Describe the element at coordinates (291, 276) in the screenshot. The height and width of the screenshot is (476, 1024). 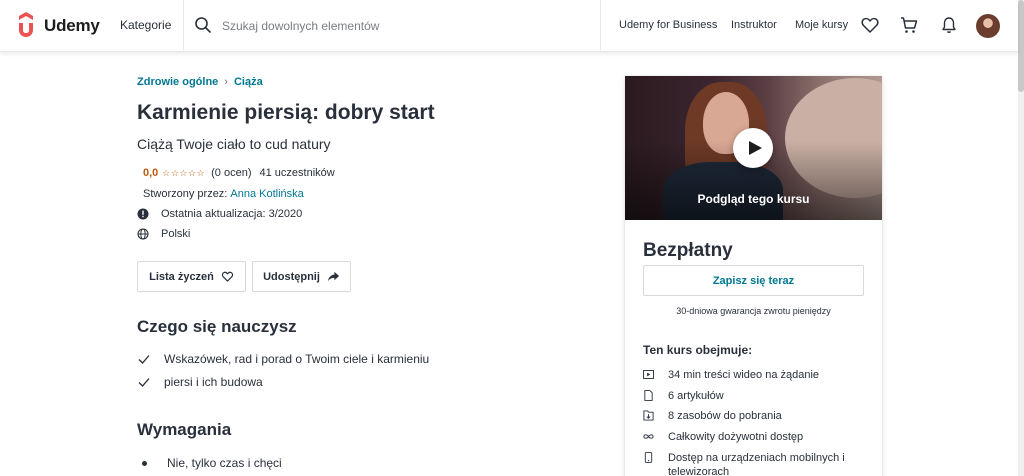
I see `share-label: Udostępnij` at that location.